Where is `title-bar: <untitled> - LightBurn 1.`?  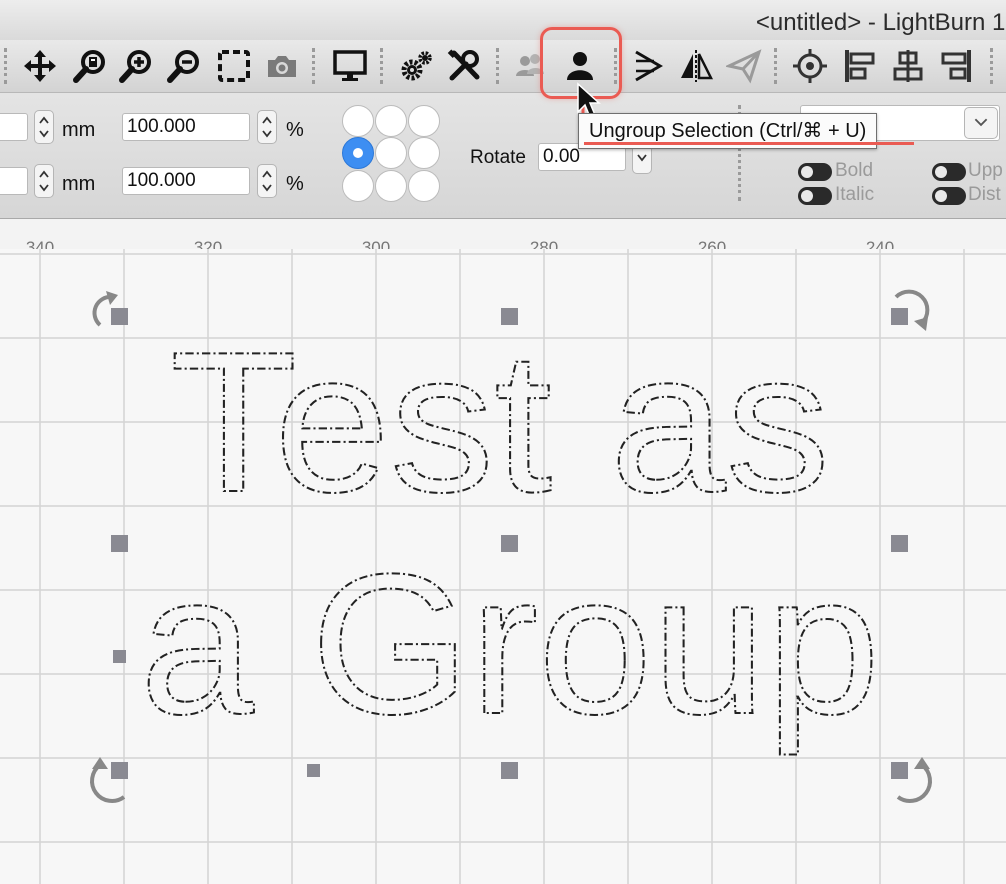 title-bar: <untitled> - LightBurn 1. is located at coordinates (503, 20).